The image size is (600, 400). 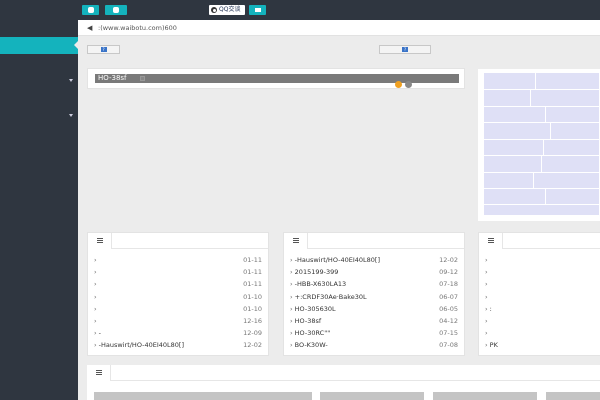 I want to click on user-icon, so click(x=116, y=9).